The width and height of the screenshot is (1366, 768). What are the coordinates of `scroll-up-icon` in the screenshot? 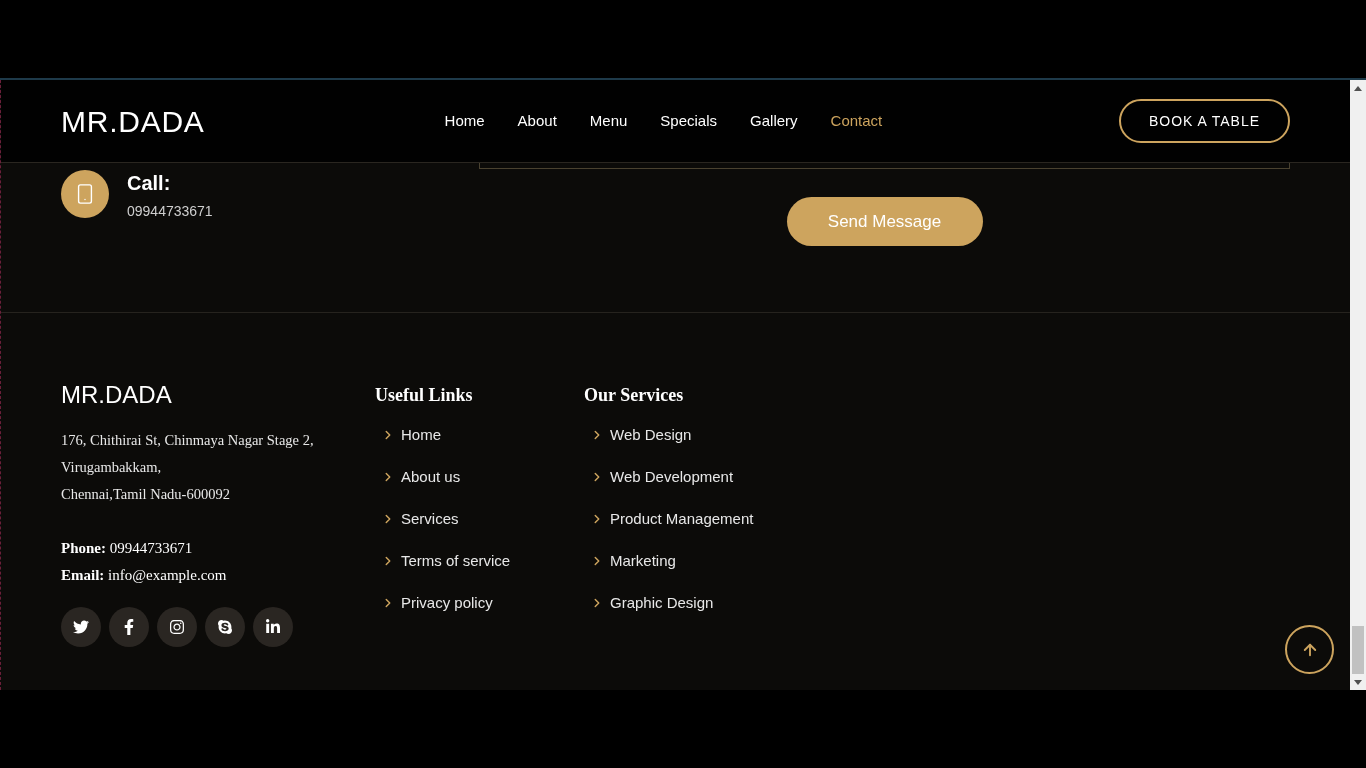 It's located at (1358, 88).